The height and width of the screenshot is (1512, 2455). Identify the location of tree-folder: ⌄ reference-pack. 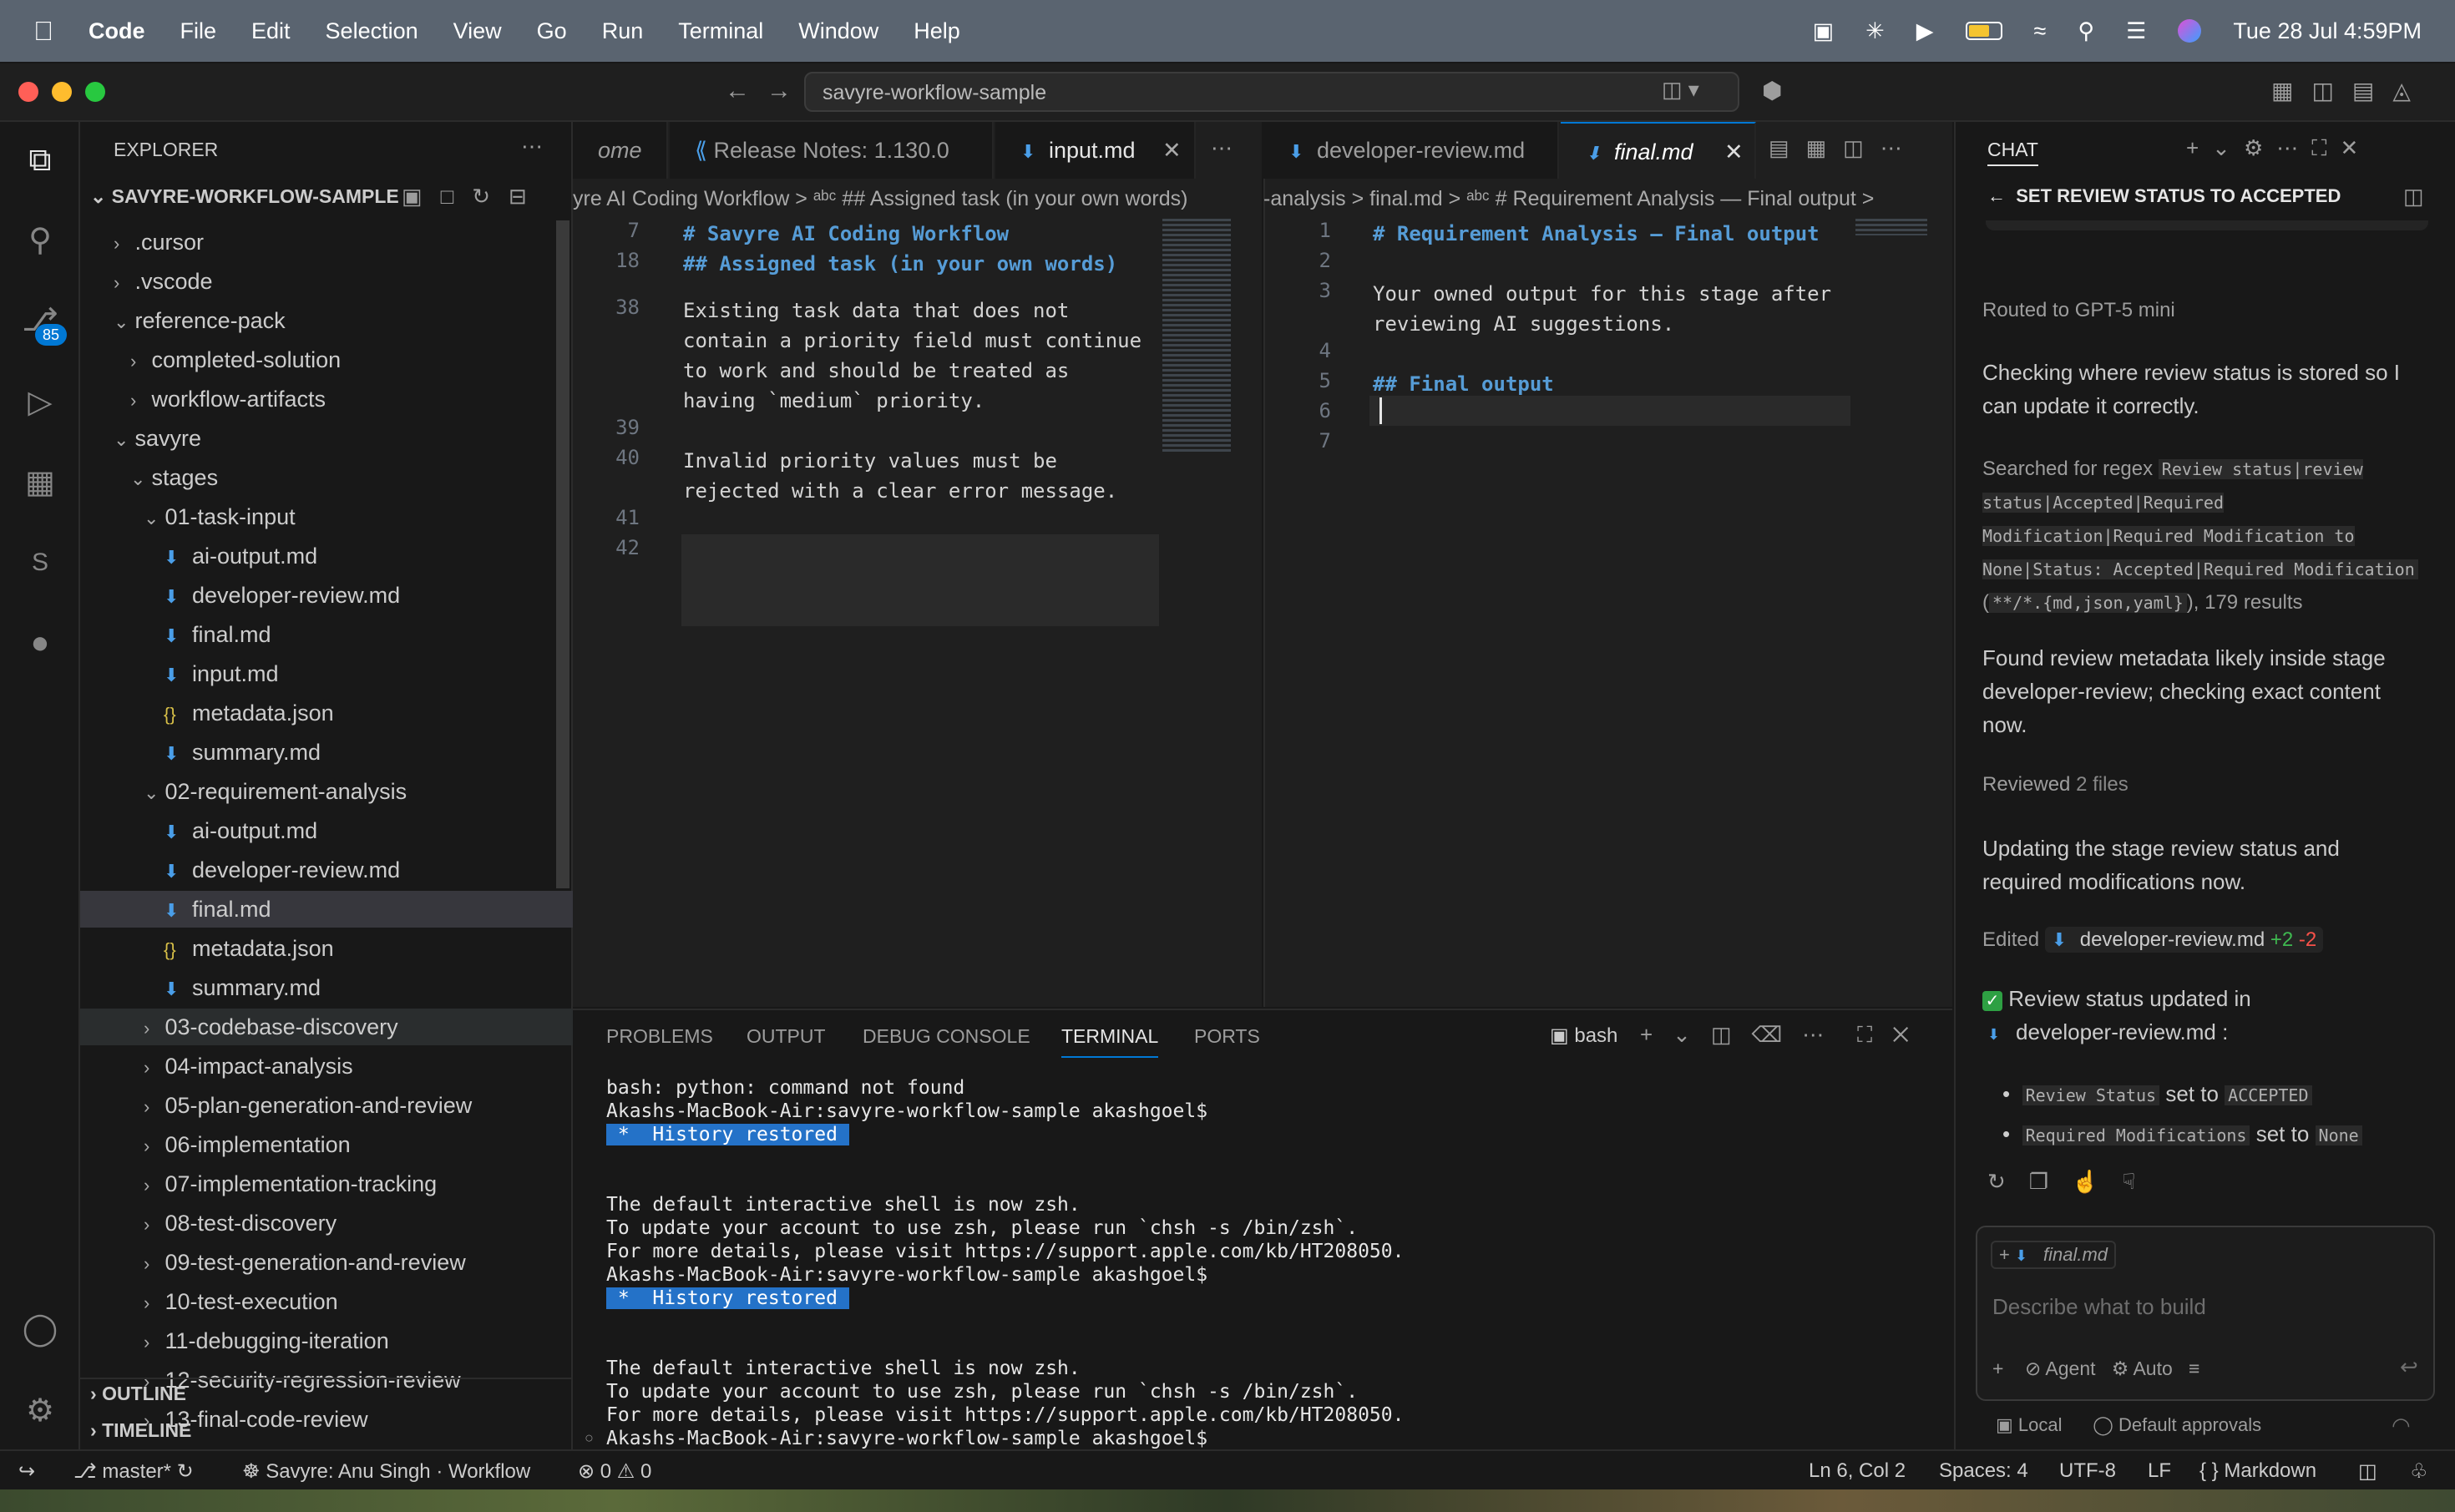
(326, 320).